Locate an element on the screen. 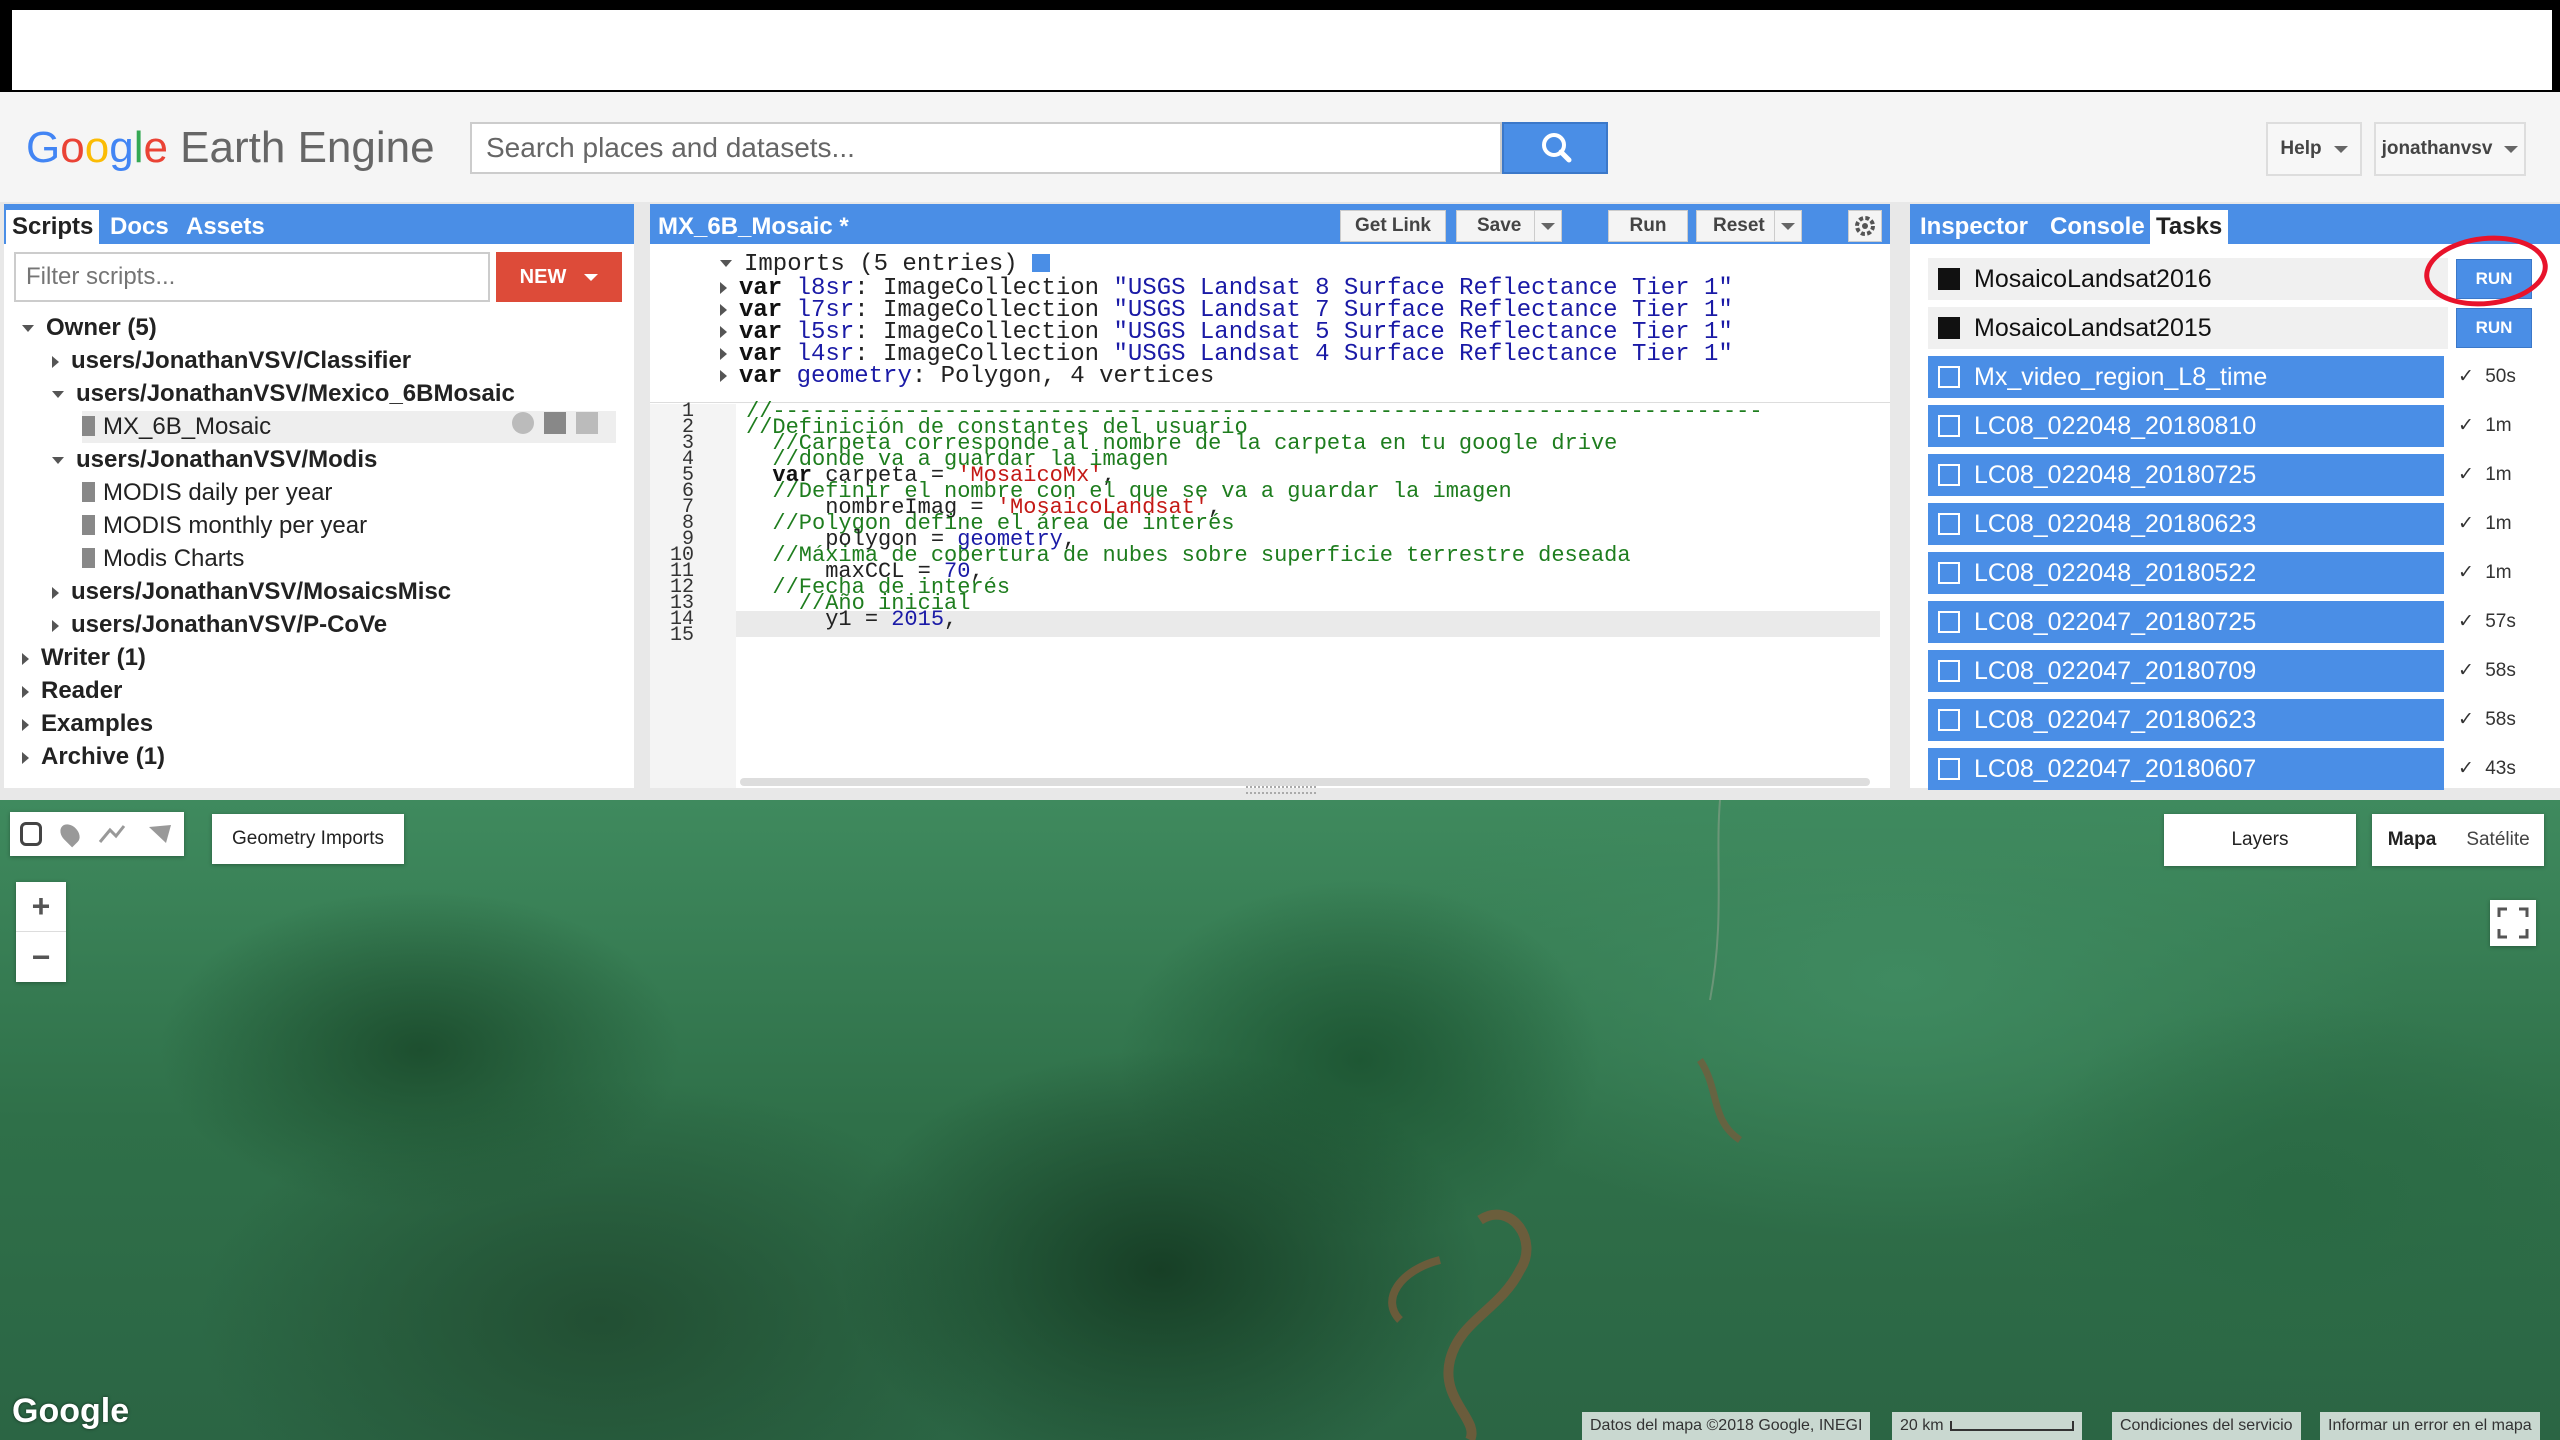  tree-item-label: users/JonathanVSV/Classifier is located at coordinates (241, 360).